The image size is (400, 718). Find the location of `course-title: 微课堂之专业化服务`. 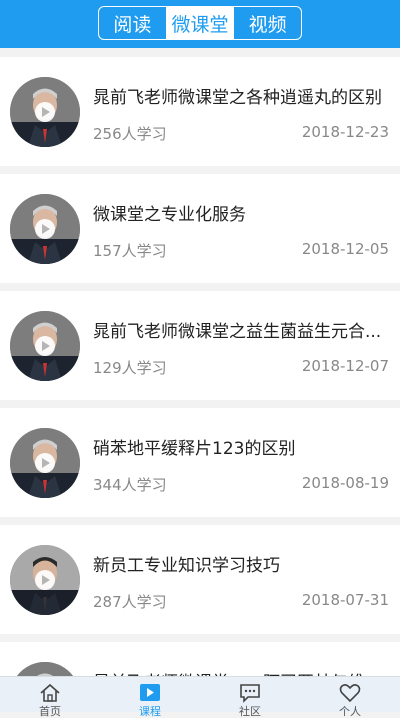

course-title: 微课堂之专业化服务 is located at coordinates (169, 215).